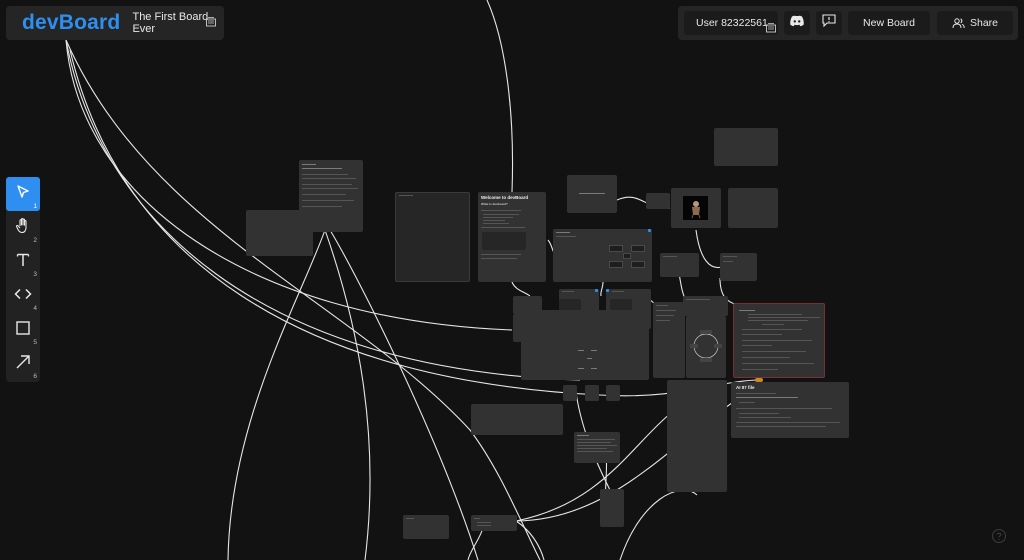  I want to click on user-name-field: User 82322561, so click(731, 23).